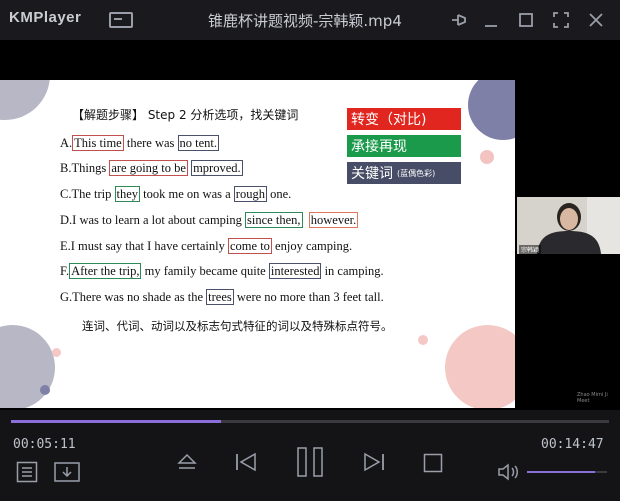  I want to click on playlist-icon, so click(27, 472).